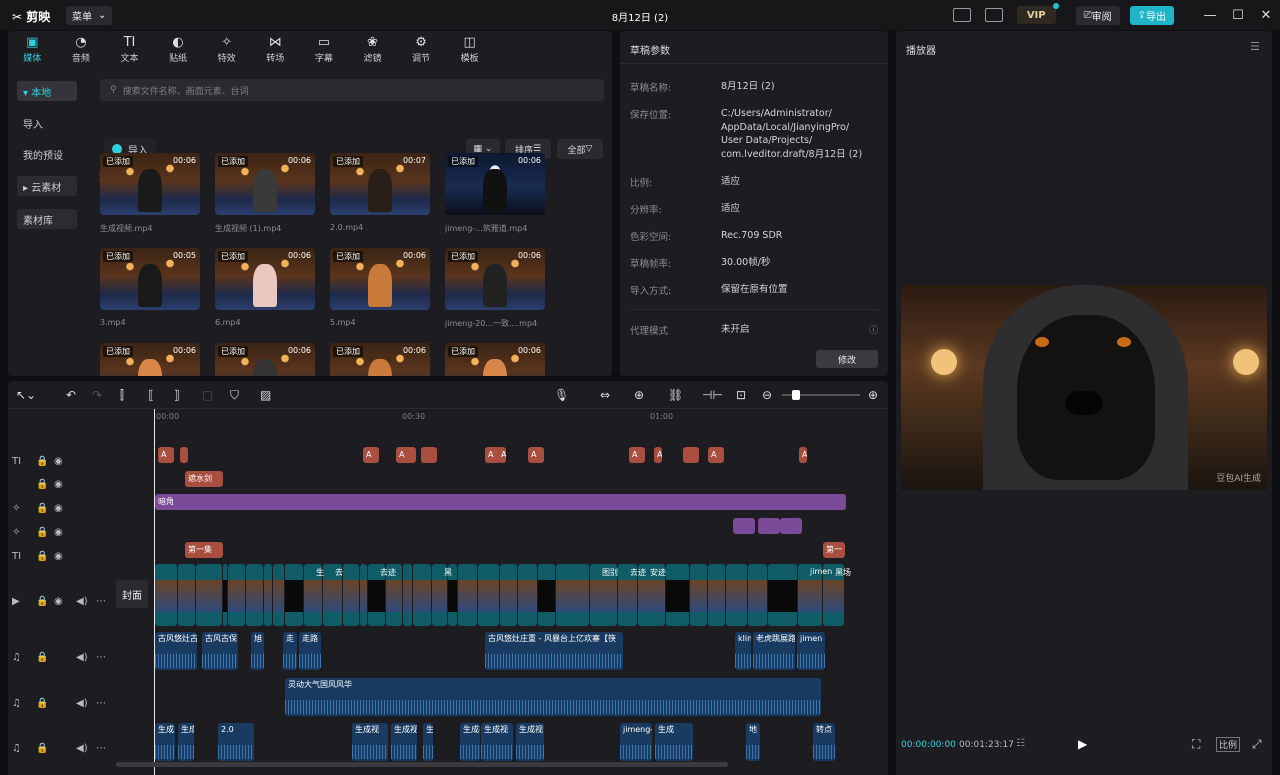 The height and width of the screenshot is (775, 1280). I want to click on audio-clip: klin, so click(743, 651).